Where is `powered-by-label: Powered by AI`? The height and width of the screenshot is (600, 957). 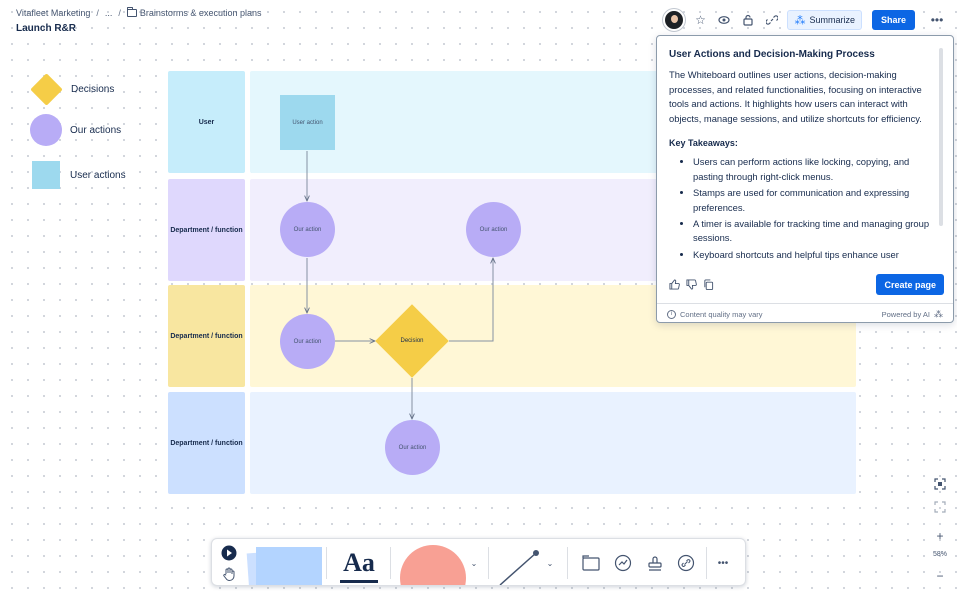 powered-by-label: Powered by AI is located at coordinates (905, 314).